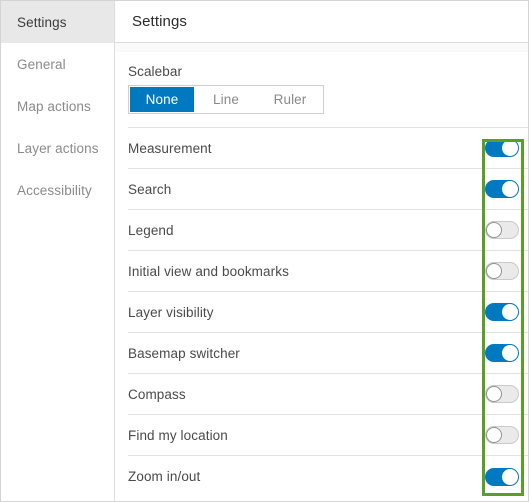 The width and height of the screenshot is (529, 502). Describe the element at coordinates (328, 476) in the screenshot. I see `toggle-row-zoom-in-out: Zoom in/out` at that location.